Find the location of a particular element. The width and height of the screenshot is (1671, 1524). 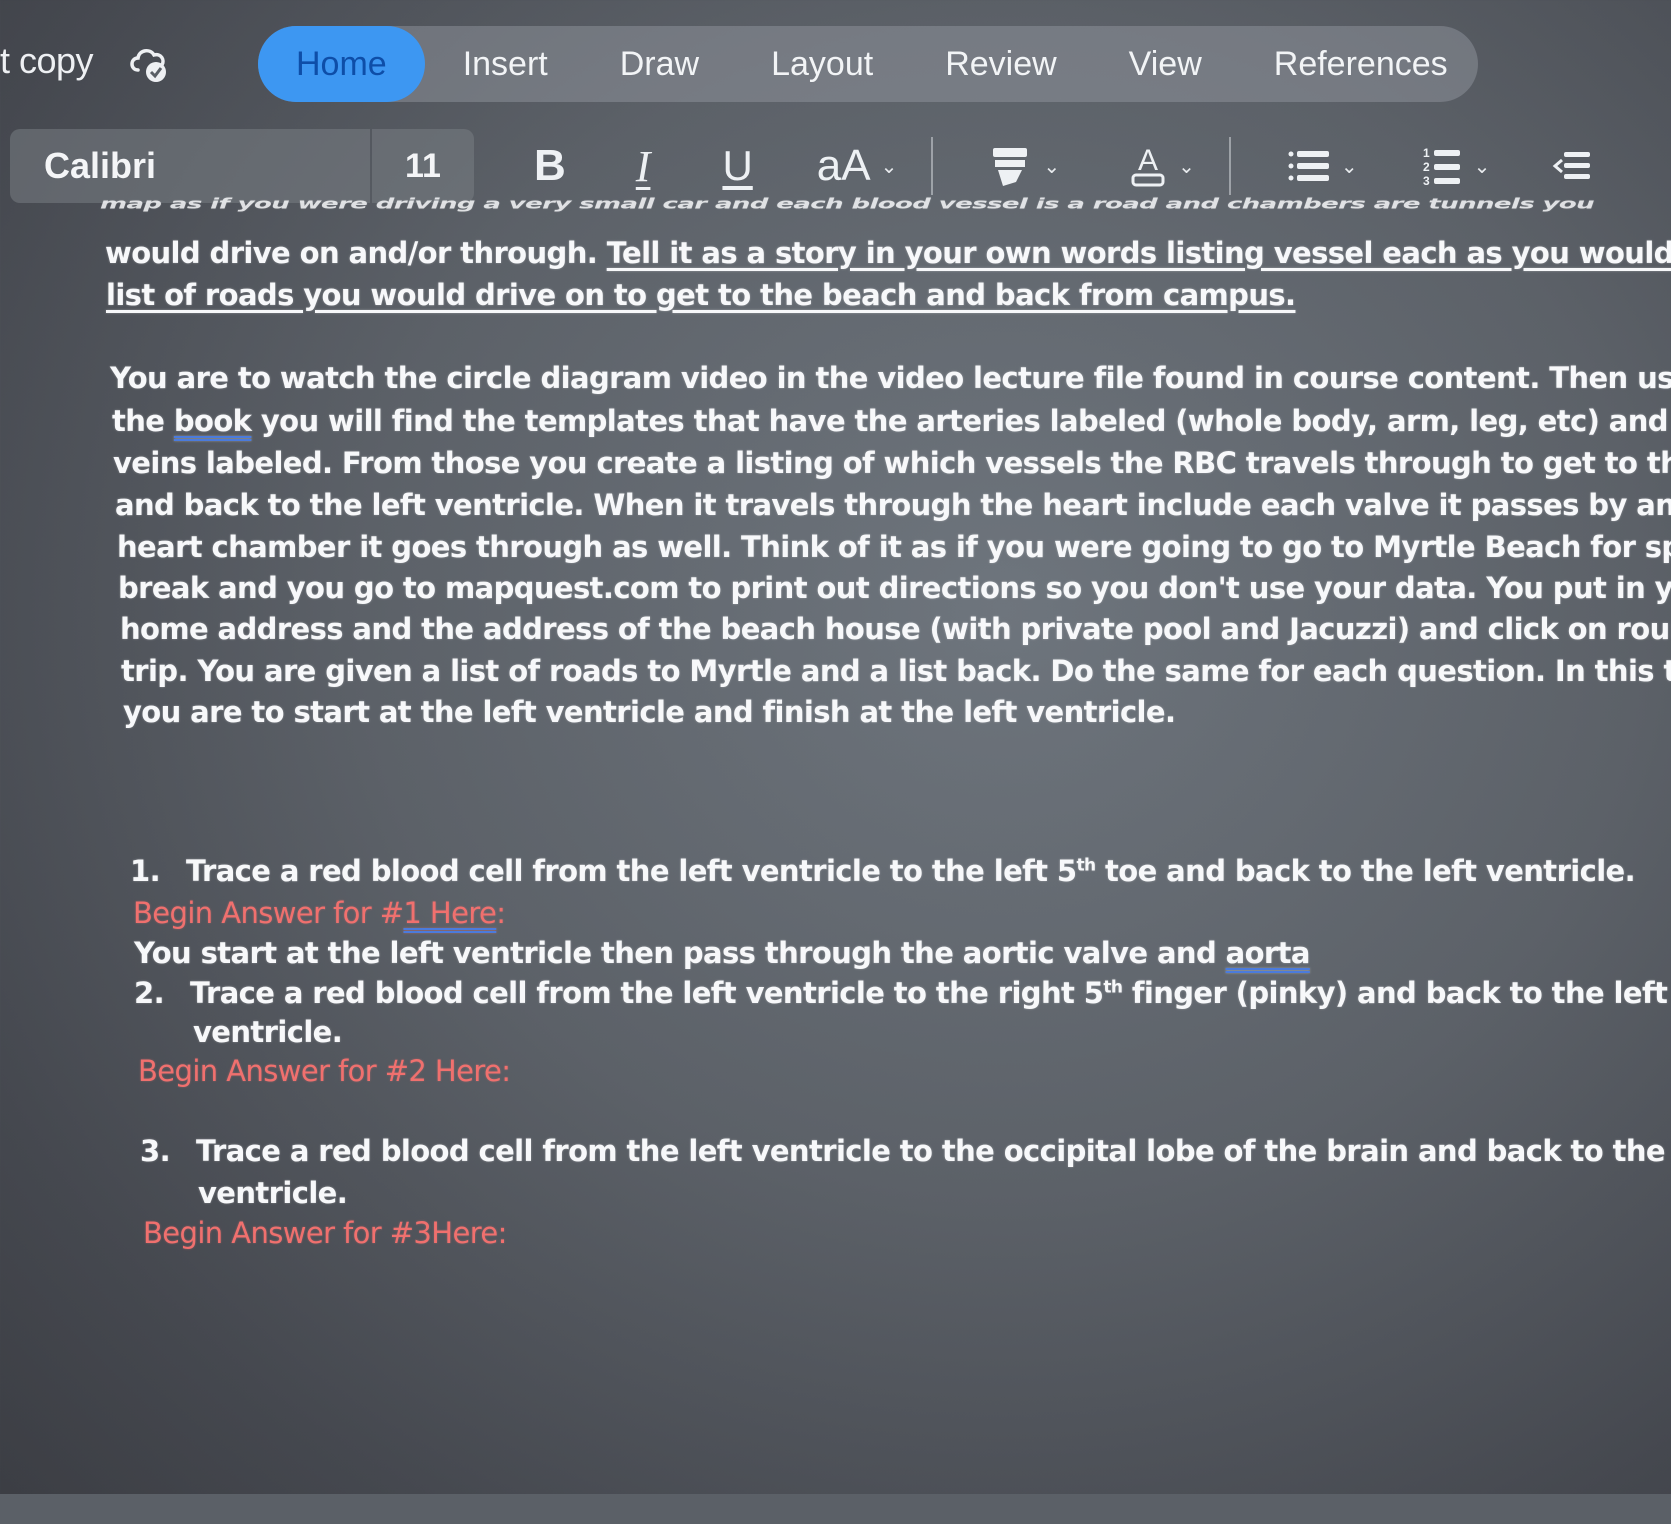

question-2-continuation: ventricle. is located at coordinates (268, 1032).